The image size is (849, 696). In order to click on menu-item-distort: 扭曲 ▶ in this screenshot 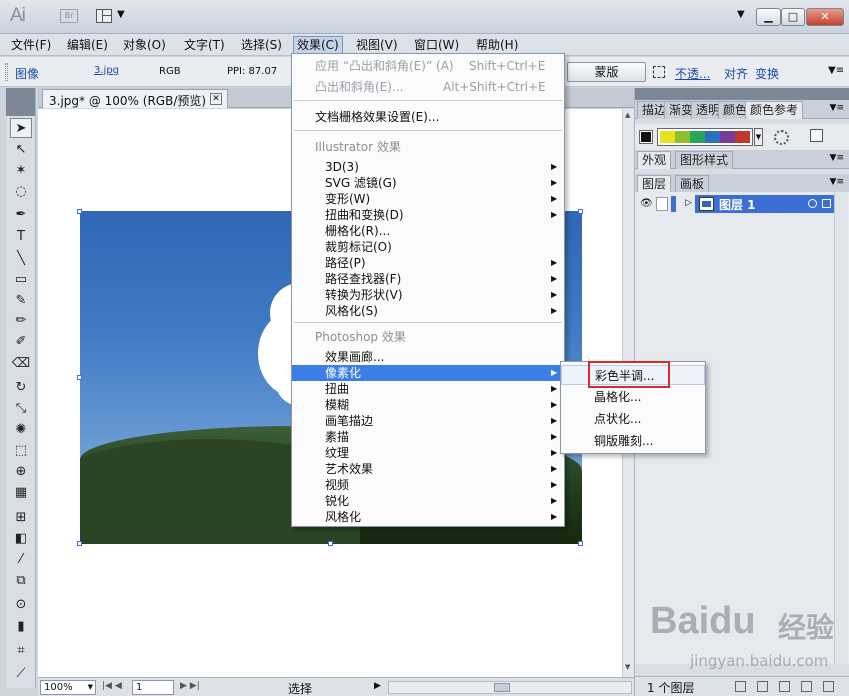, I will do `click(428, 389)`.